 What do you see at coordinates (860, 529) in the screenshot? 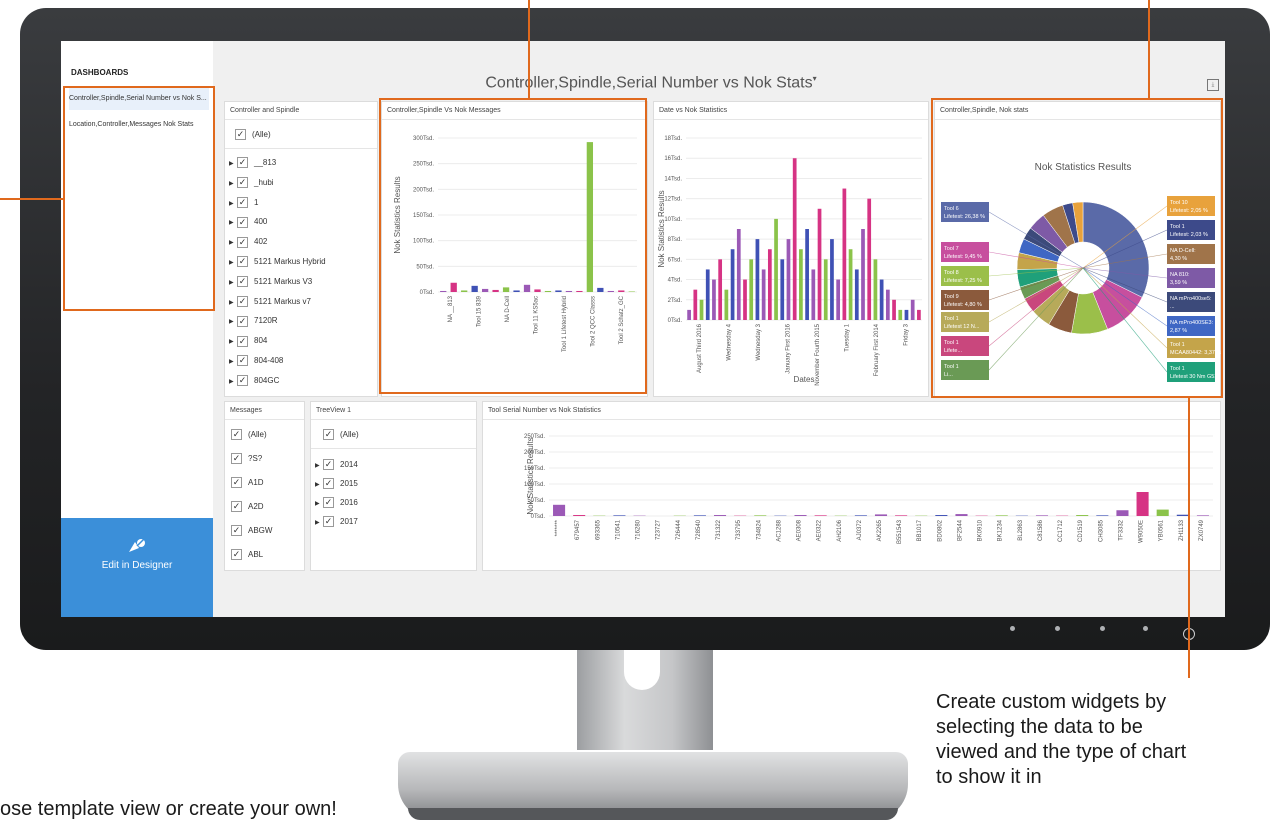
I see `x-tick-label: AJ0372` at bounding box center [860, 529].